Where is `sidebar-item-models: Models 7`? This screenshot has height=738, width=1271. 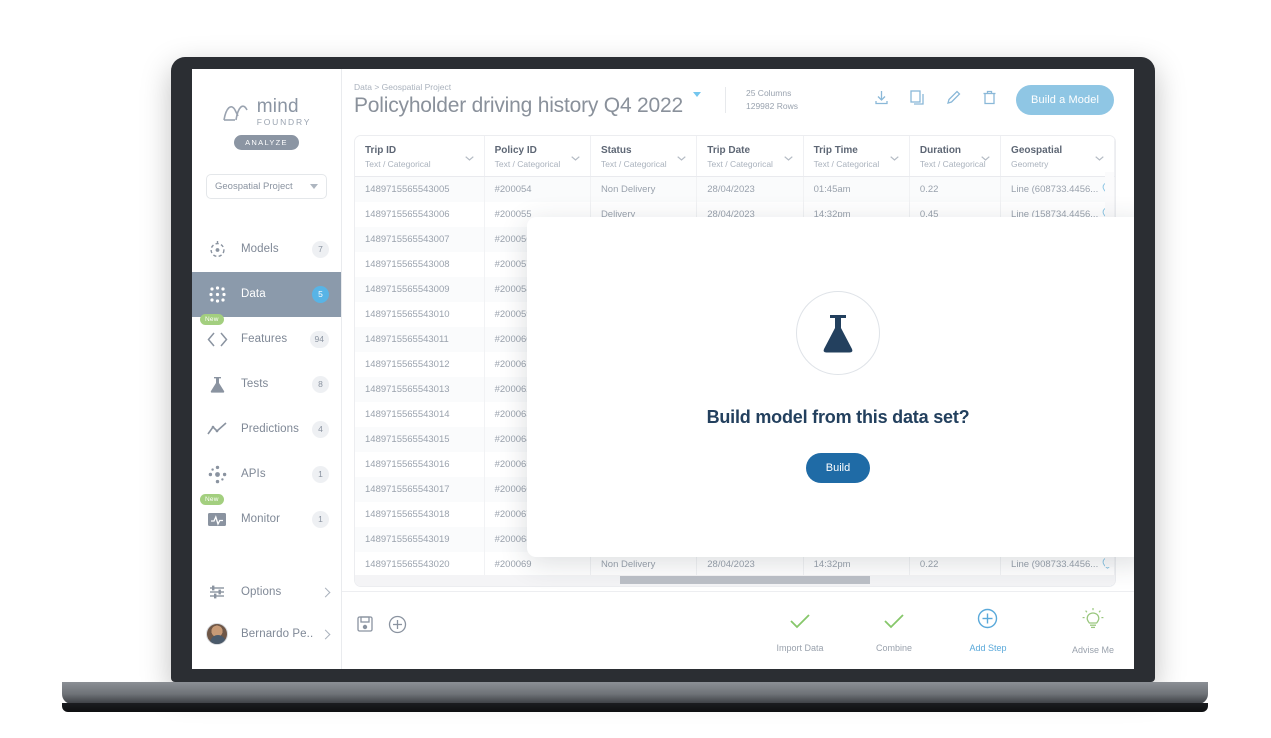 sidebar-item-models: Models 7 is located at coordinates (266, 249).